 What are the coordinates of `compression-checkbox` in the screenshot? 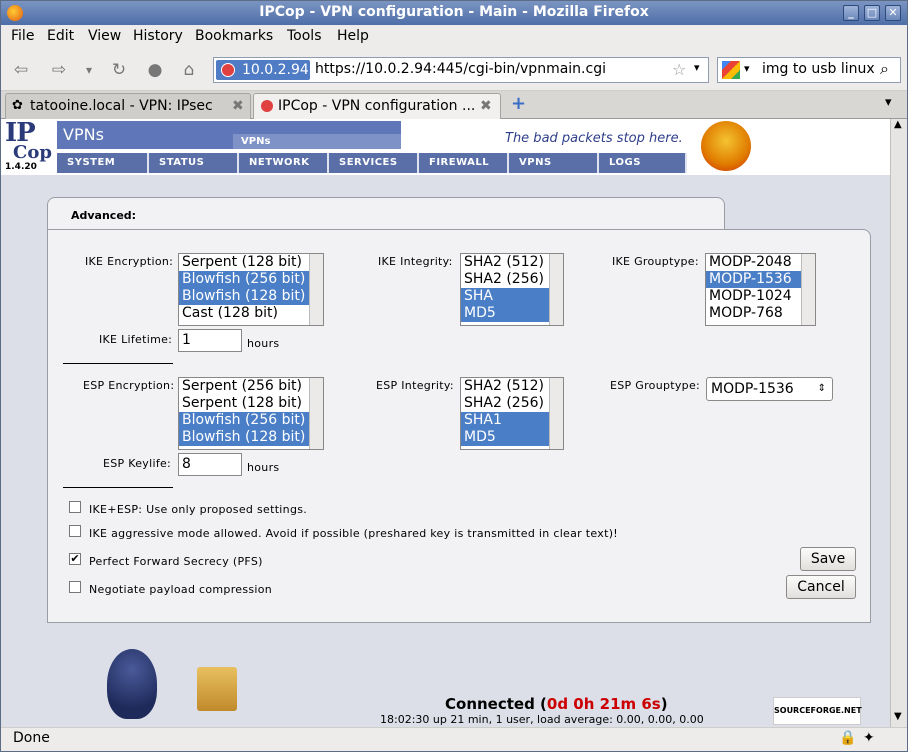 It's located at (75, 587).